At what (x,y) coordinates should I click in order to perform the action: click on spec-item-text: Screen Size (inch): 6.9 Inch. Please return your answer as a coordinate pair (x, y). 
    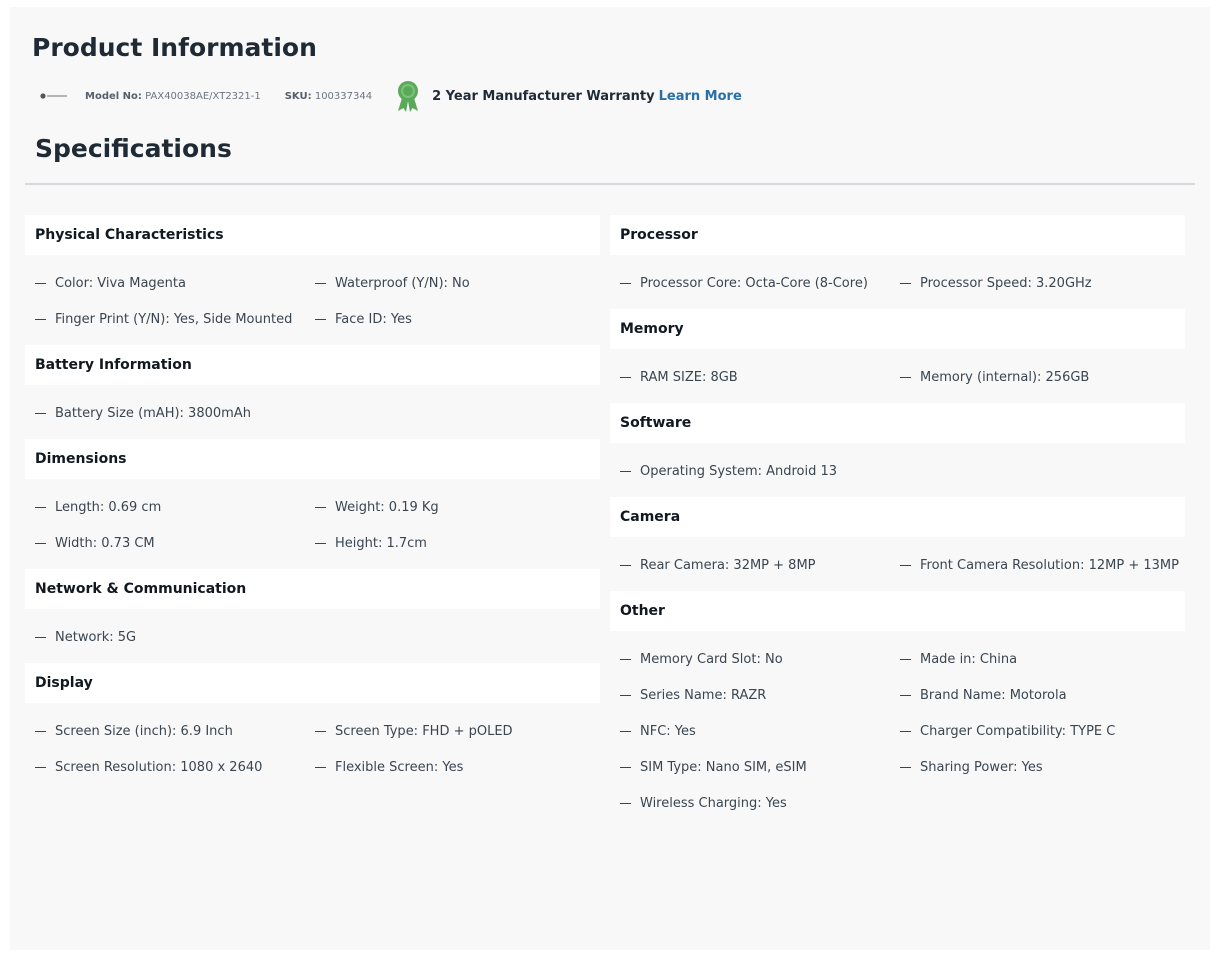
    Looking at the image, I should click on (144, 731).